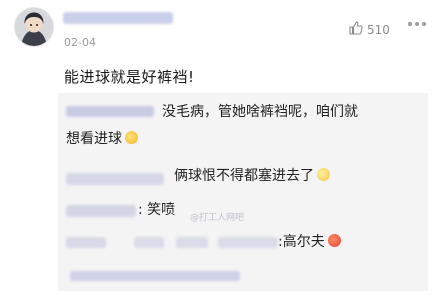 The height and width of the screenshot is (299, 434). What do you see at coordinates (417, 25) in the screenshot?
I see `more-options-icon` at bounding box center [417, 25].